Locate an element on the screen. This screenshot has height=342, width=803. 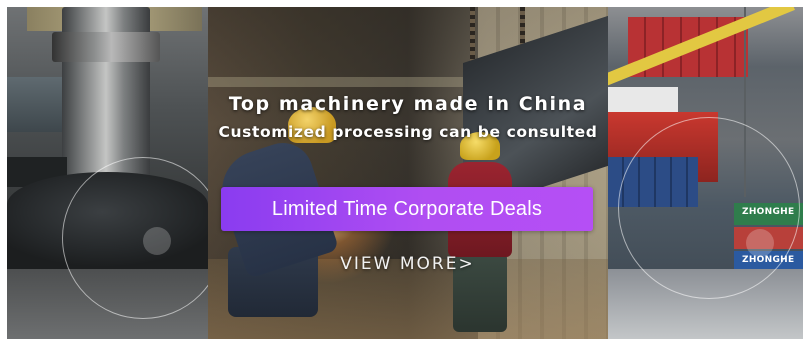
ship-bridge is located at coordinates (643, 101).